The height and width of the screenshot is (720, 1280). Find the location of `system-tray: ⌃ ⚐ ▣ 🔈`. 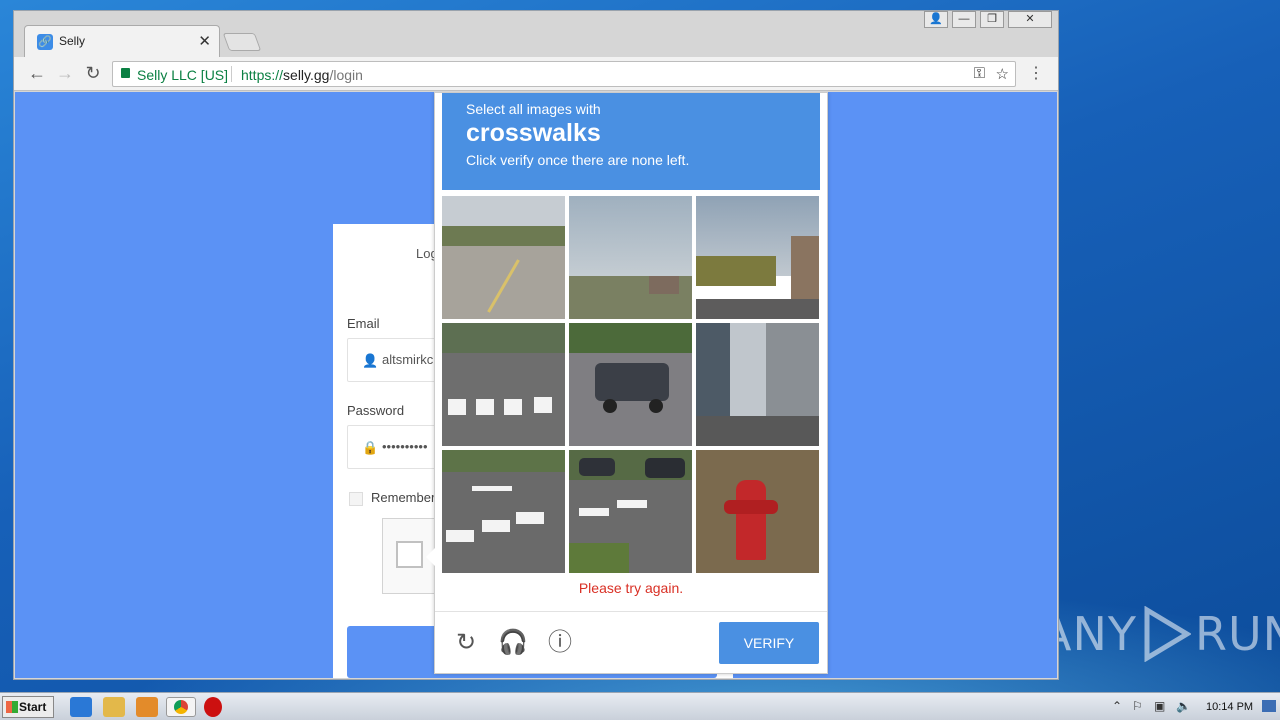

system-tray: ⌃ ⚐ ▣ 🔈 is located at coordinates (1192, 706).